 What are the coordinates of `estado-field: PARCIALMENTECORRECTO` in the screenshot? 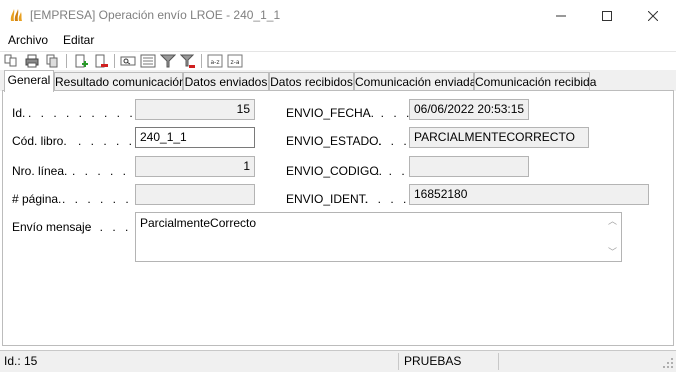 It's located at (499, 137).